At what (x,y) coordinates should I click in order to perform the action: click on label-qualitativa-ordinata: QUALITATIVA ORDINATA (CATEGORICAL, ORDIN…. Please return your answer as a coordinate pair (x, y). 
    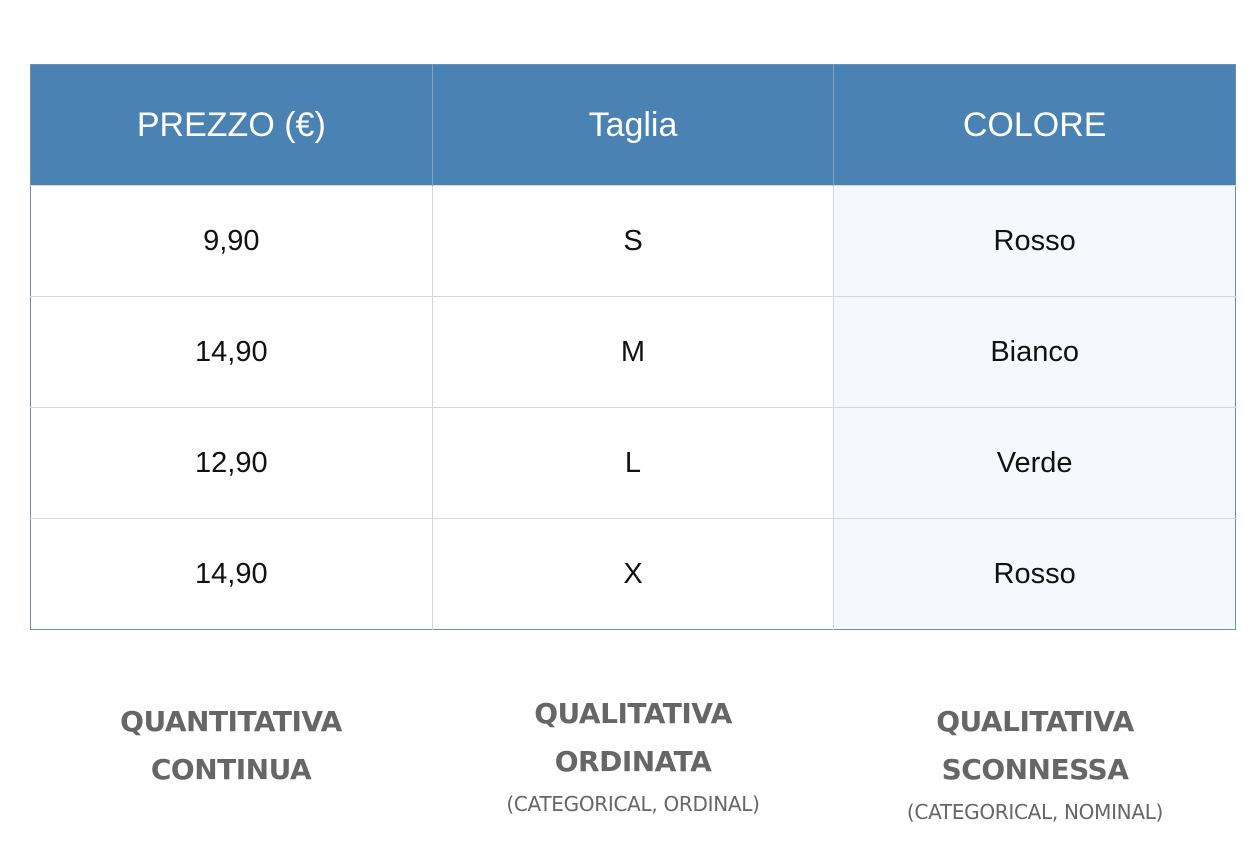
    Looking at the image, I should click on (633, 754).